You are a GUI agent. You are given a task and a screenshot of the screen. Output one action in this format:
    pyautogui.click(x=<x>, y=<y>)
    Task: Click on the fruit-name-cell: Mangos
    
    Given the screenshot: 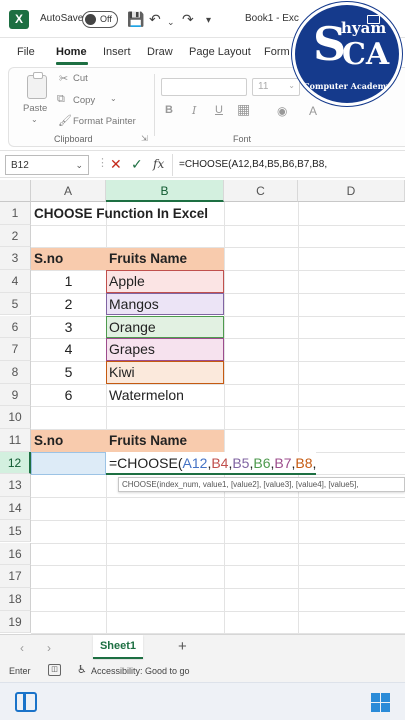 What is the action you would take?
    pyautogui.click(x=165, y=304)
    